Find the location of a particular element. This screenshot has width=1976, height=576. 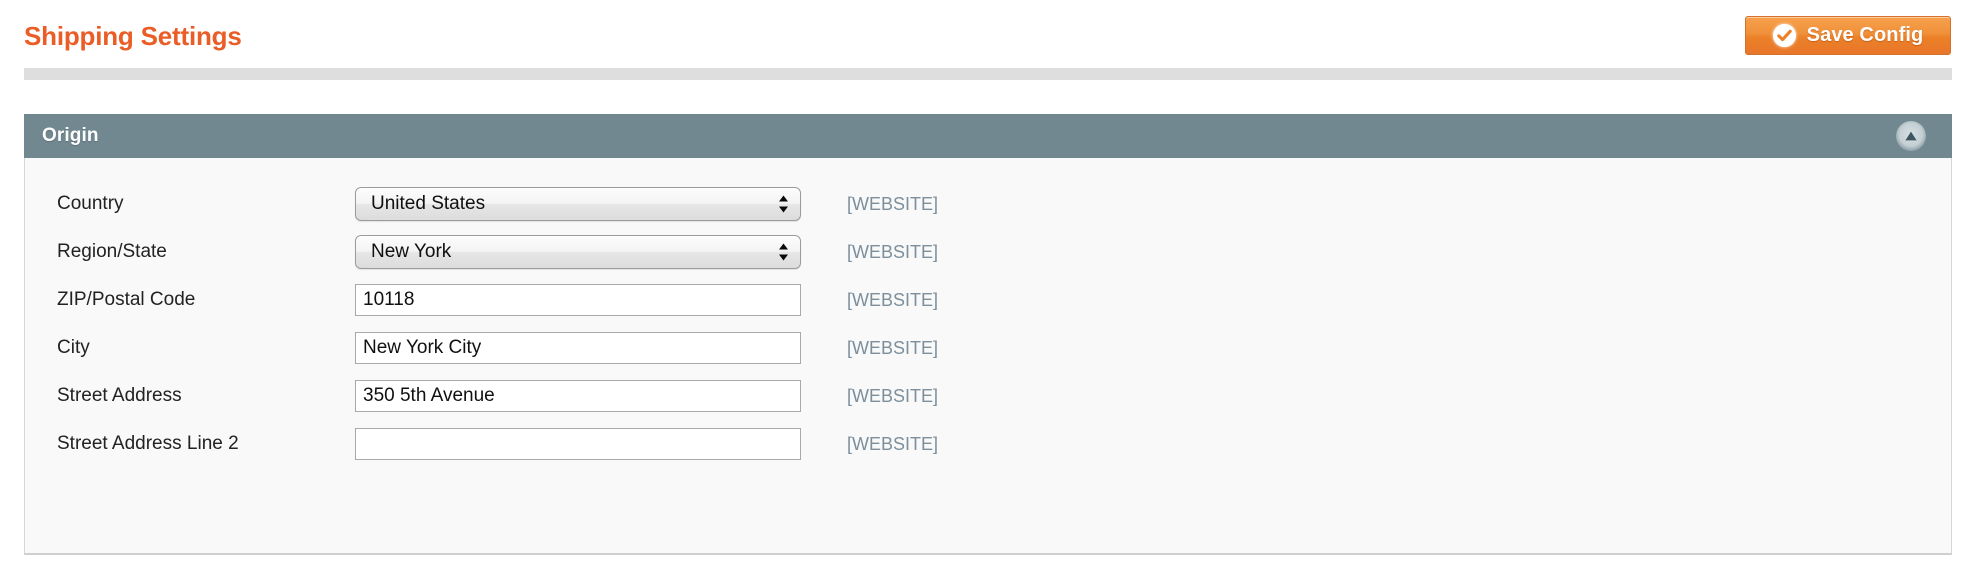

field-label: Country is located at coordinates (90, 203).